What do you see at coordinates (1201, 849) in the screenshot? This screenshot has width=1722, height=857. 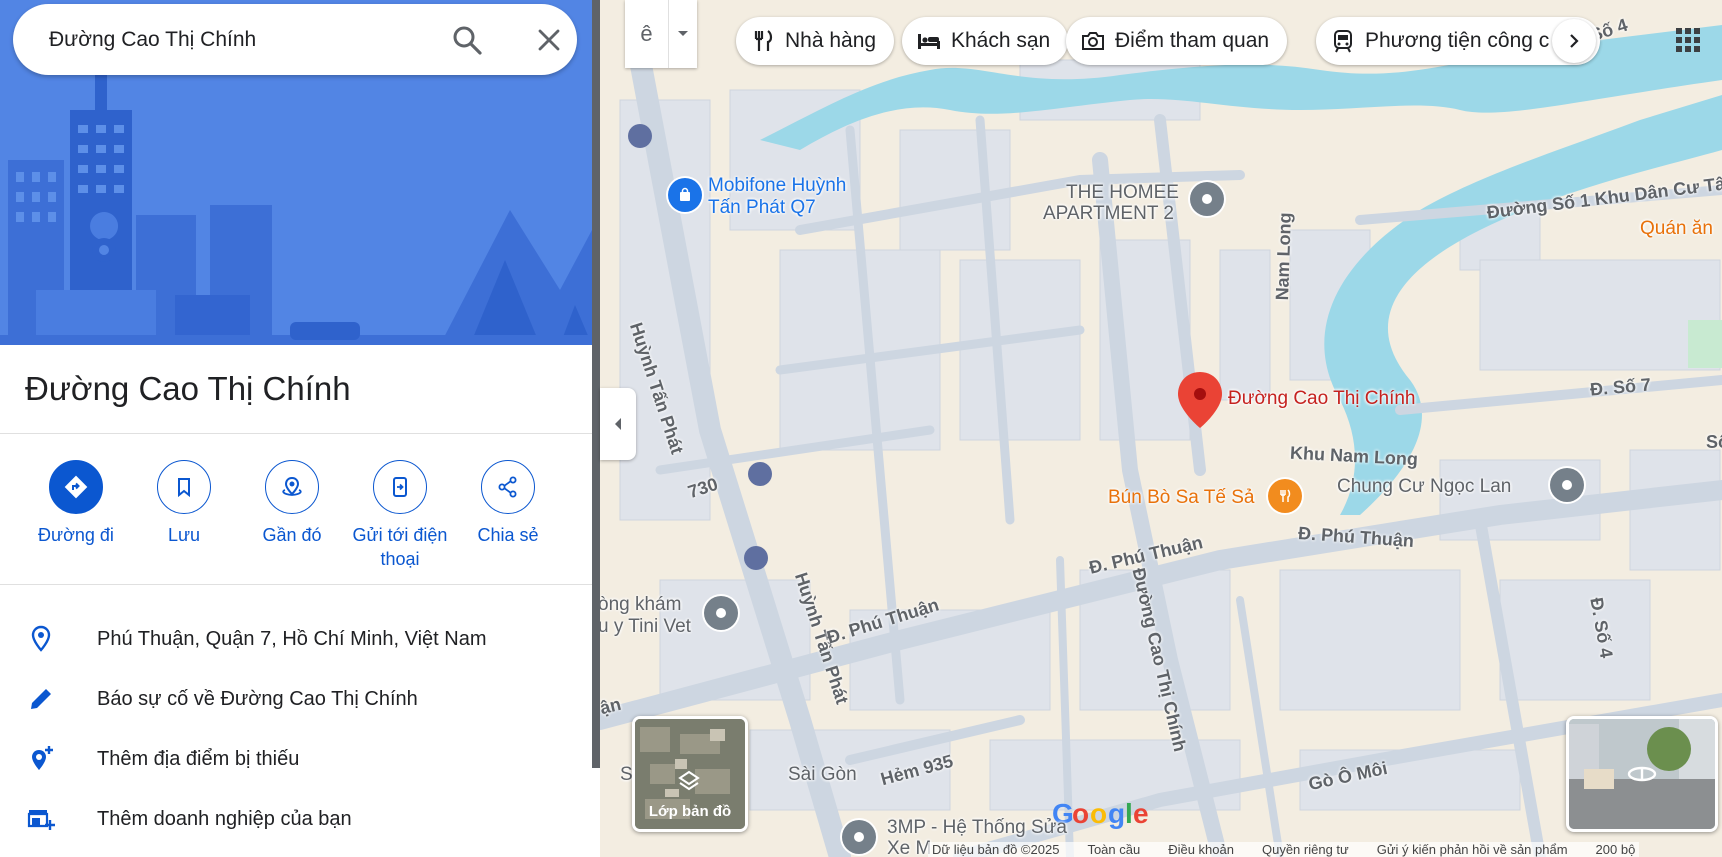 I see `footer-terms: Điều khoản` at bounding box center [1201, 849].